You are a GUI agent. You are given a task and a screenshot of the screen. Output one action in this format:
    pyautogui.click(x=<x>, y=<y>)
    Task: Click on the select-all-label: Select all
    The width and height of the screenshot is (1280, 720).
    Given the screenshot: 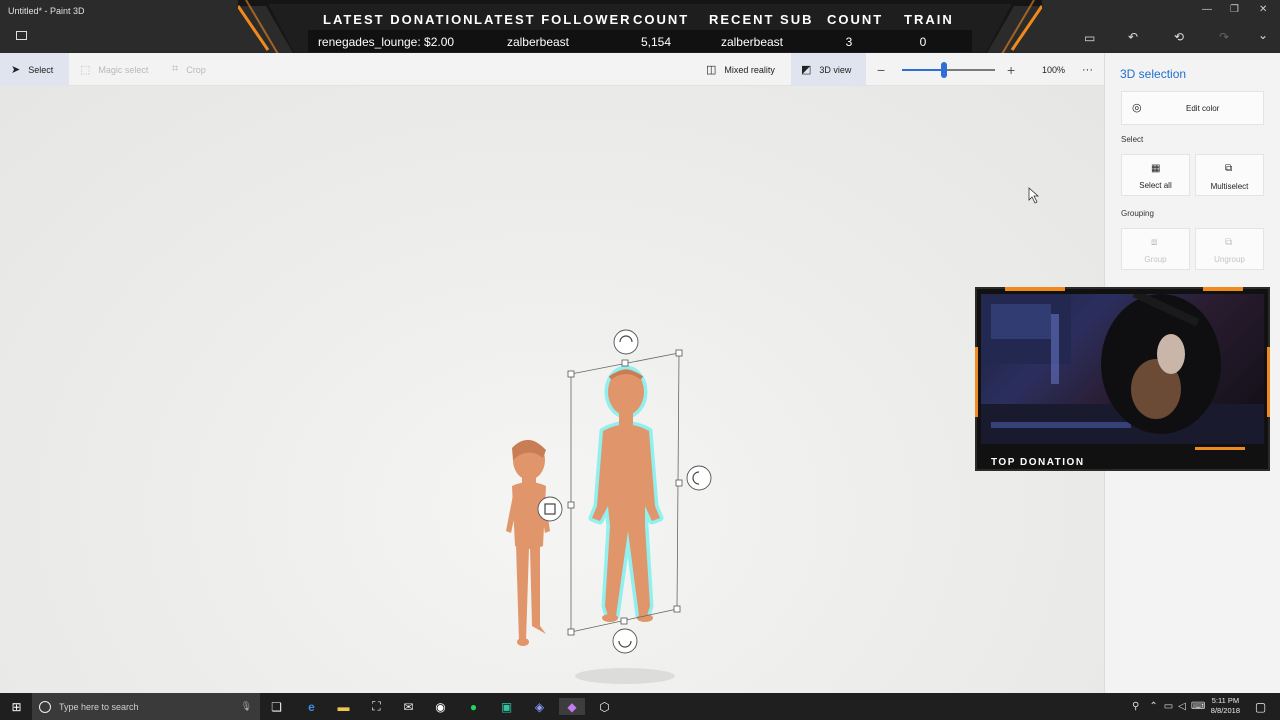 What is the action you would take?
    pyautogui.click(x=1155, y=185)
    